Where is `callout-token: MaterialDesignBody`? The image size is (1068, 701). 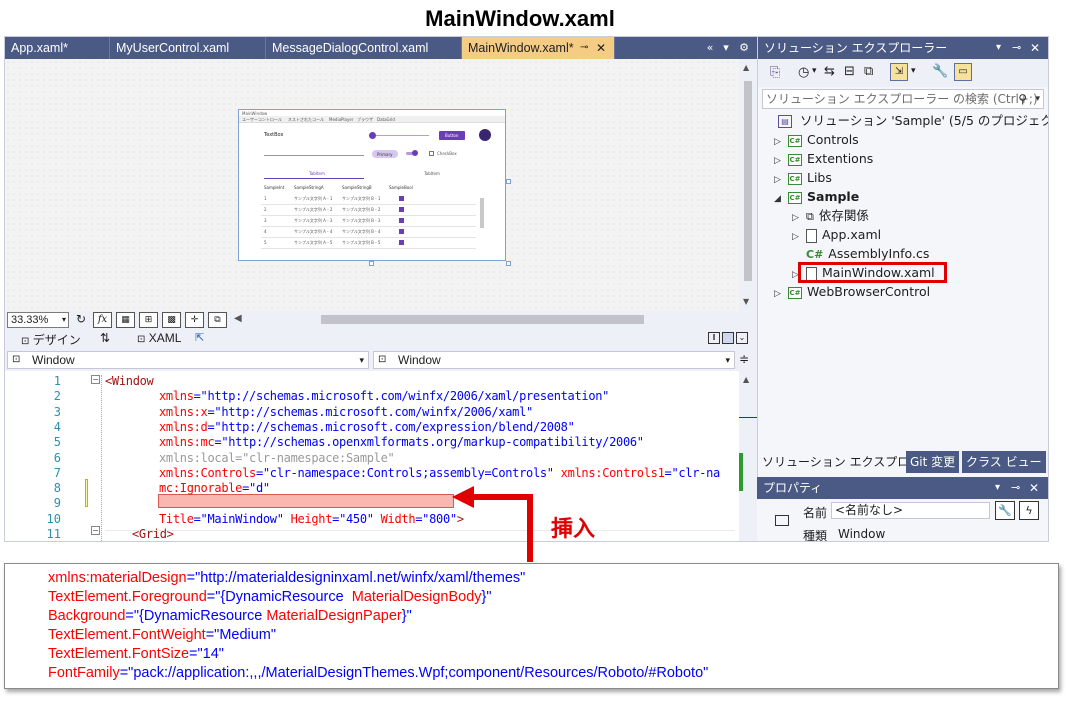
callout-token: MaterialDesignBody is located at coordinates (414, 597).